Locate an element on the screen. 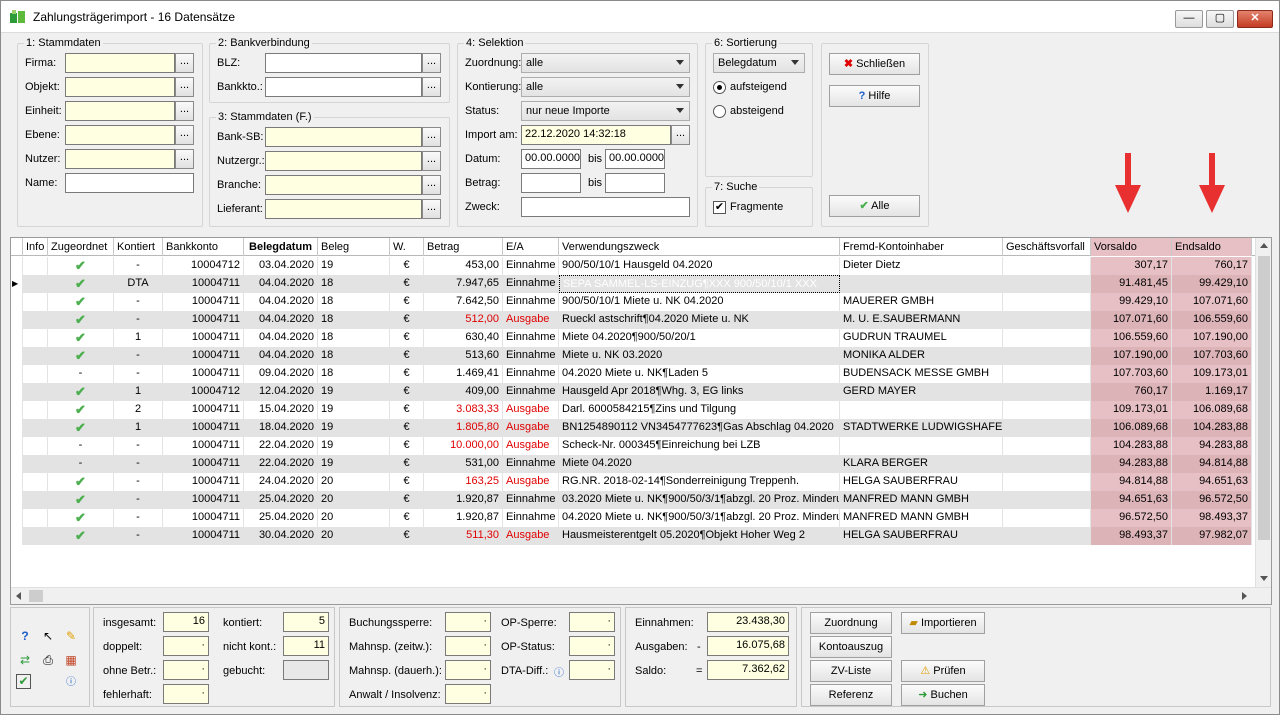 This screenshot has width=1280, height=715. cell-datum: 09.04.2020 is located at coordinates (281, 374).